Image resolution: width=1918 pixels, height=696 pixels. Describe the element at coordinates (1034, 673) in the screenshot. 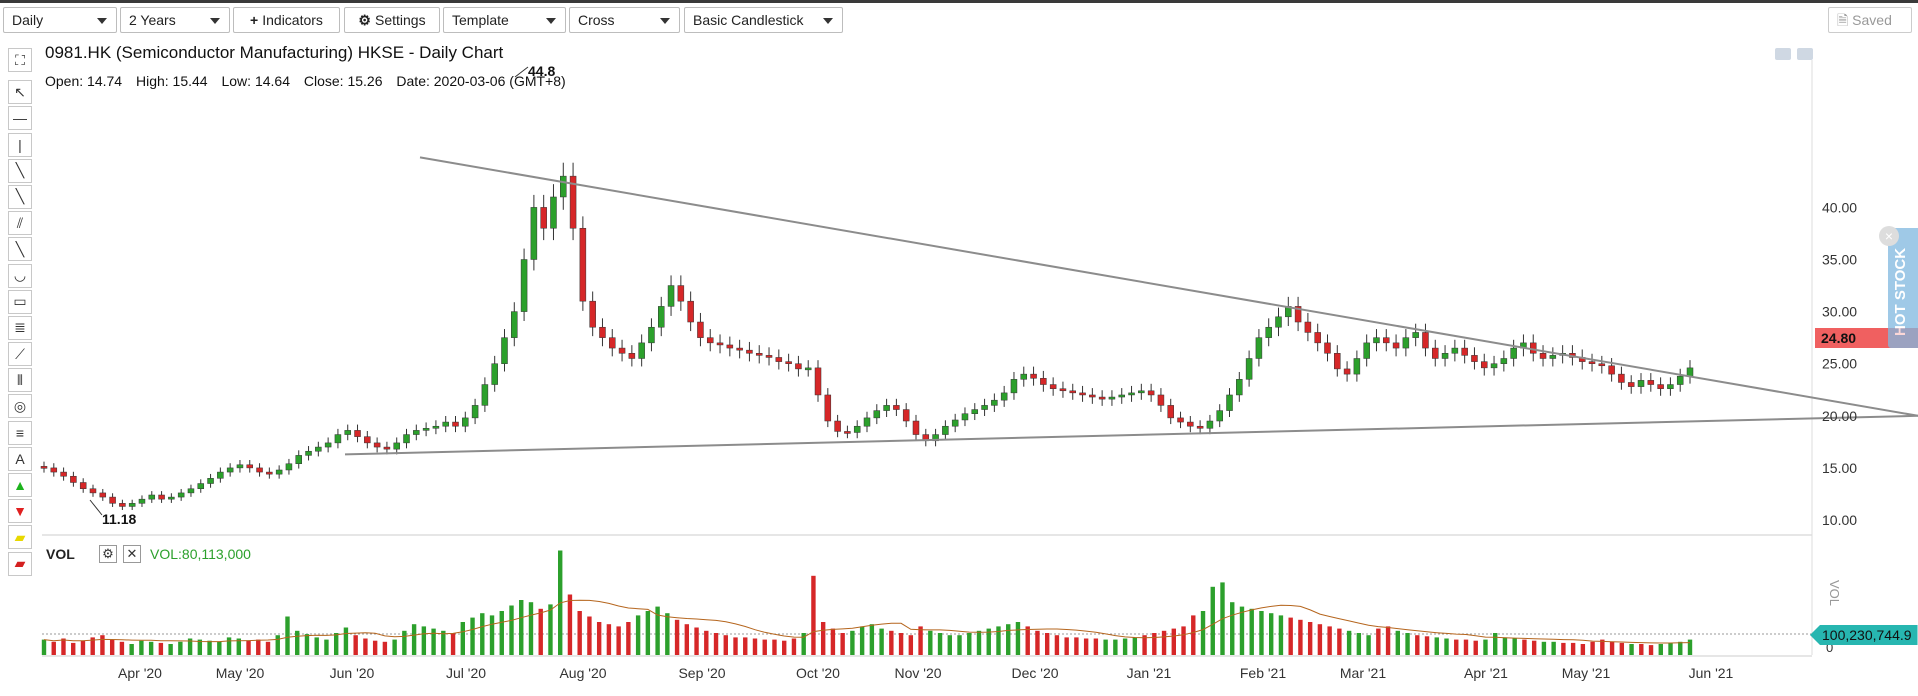

I see `time-tick-label: Dec '20` at that location.